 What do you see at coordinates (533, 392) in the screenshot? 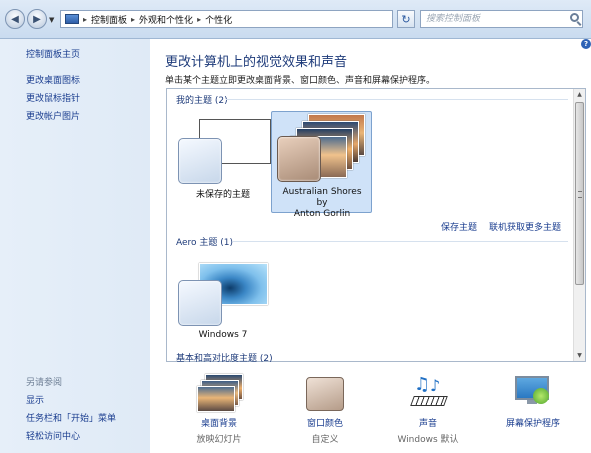
I see `screen-saver-icon` at bounding box center [533, 392].